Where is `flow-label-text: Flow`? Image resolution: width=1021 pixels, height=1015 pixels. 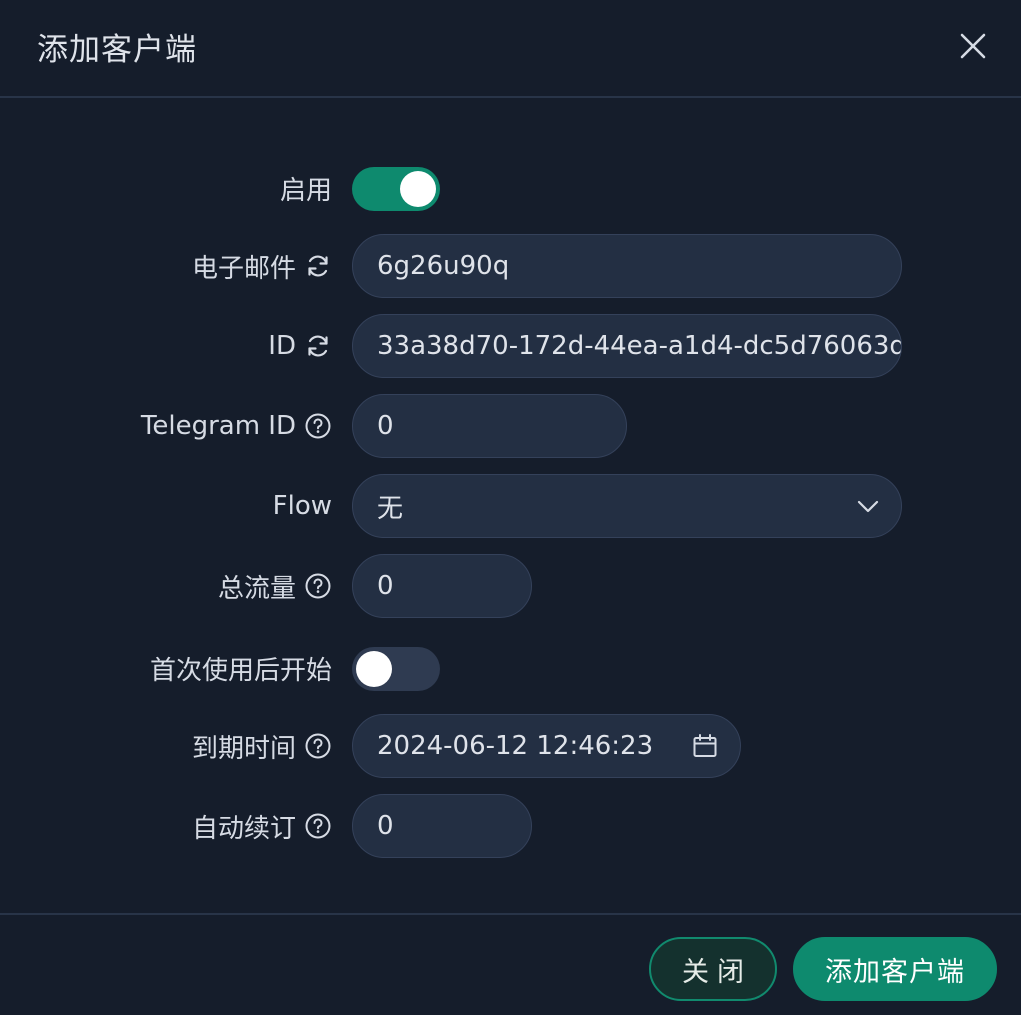
flow-label-text: Flow is located at coordinates (302, 506).